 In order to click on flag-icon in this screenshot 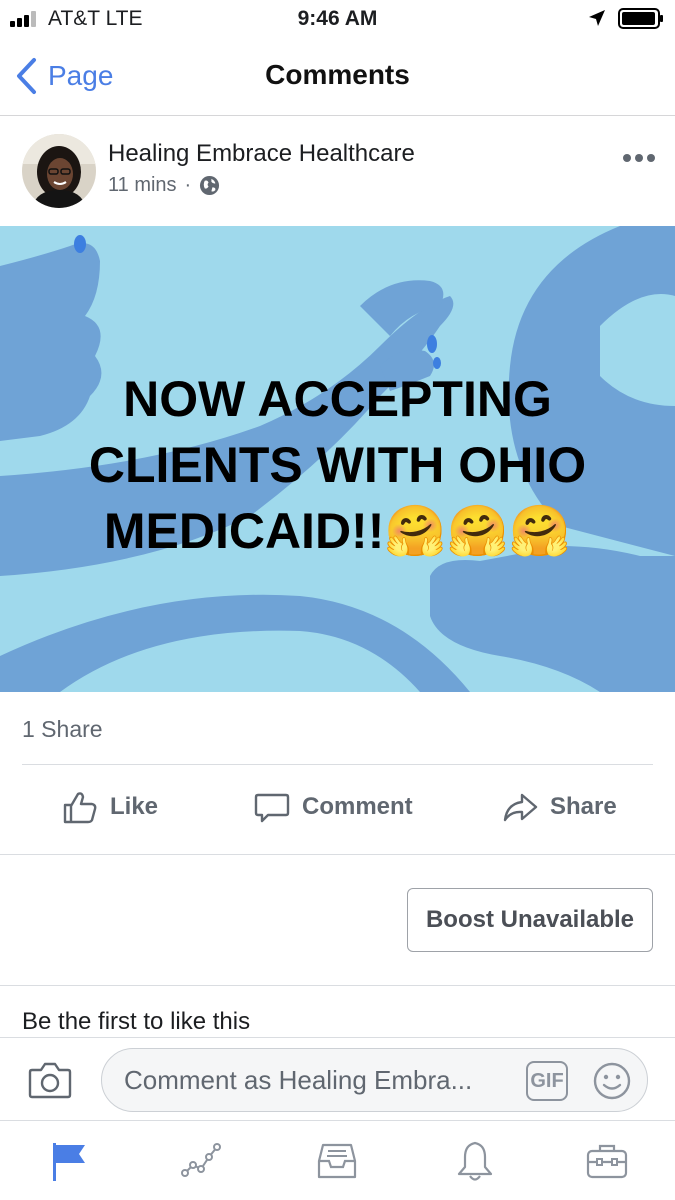, I will do `click(69, 1161)`.